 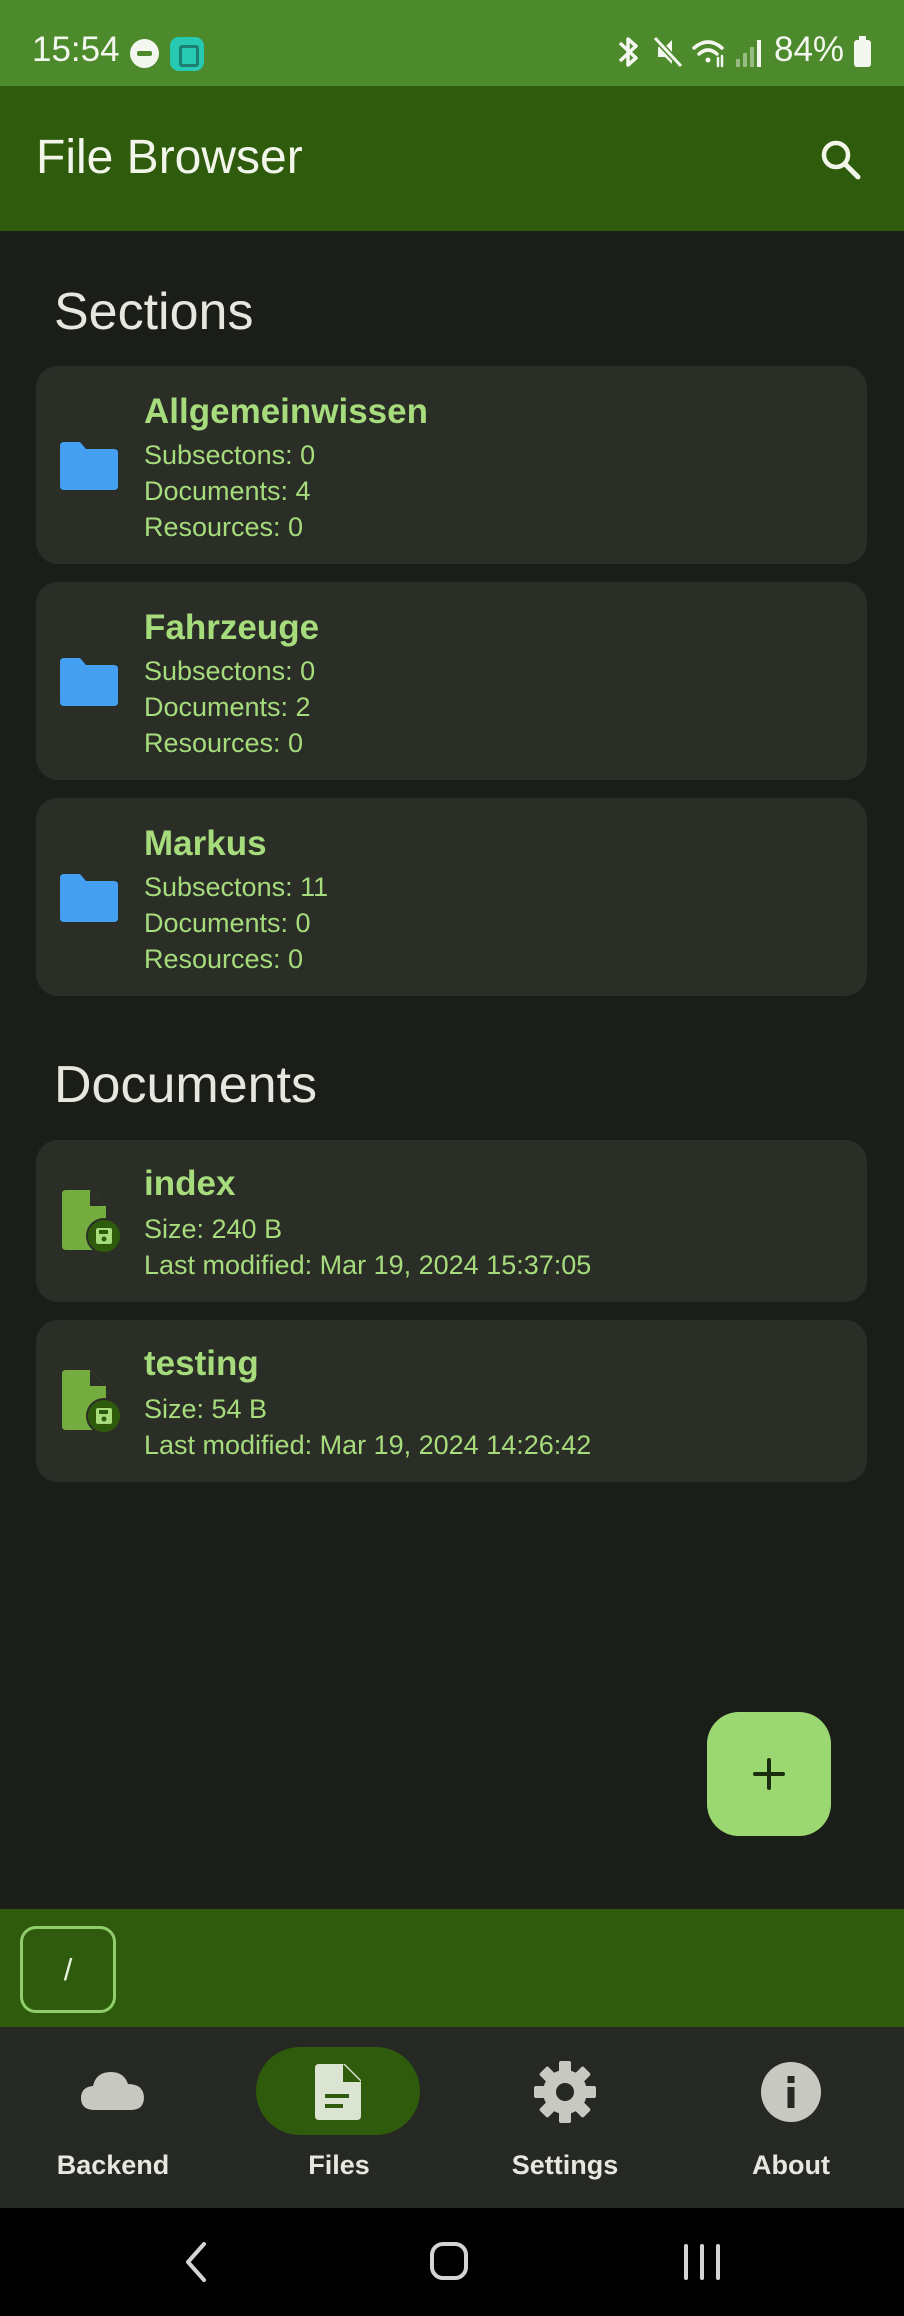 What do you see at coordinates (206, 1409) in the screenshot?
I see `document-size: Size: 54 B` at bounding box center [206, 1409].